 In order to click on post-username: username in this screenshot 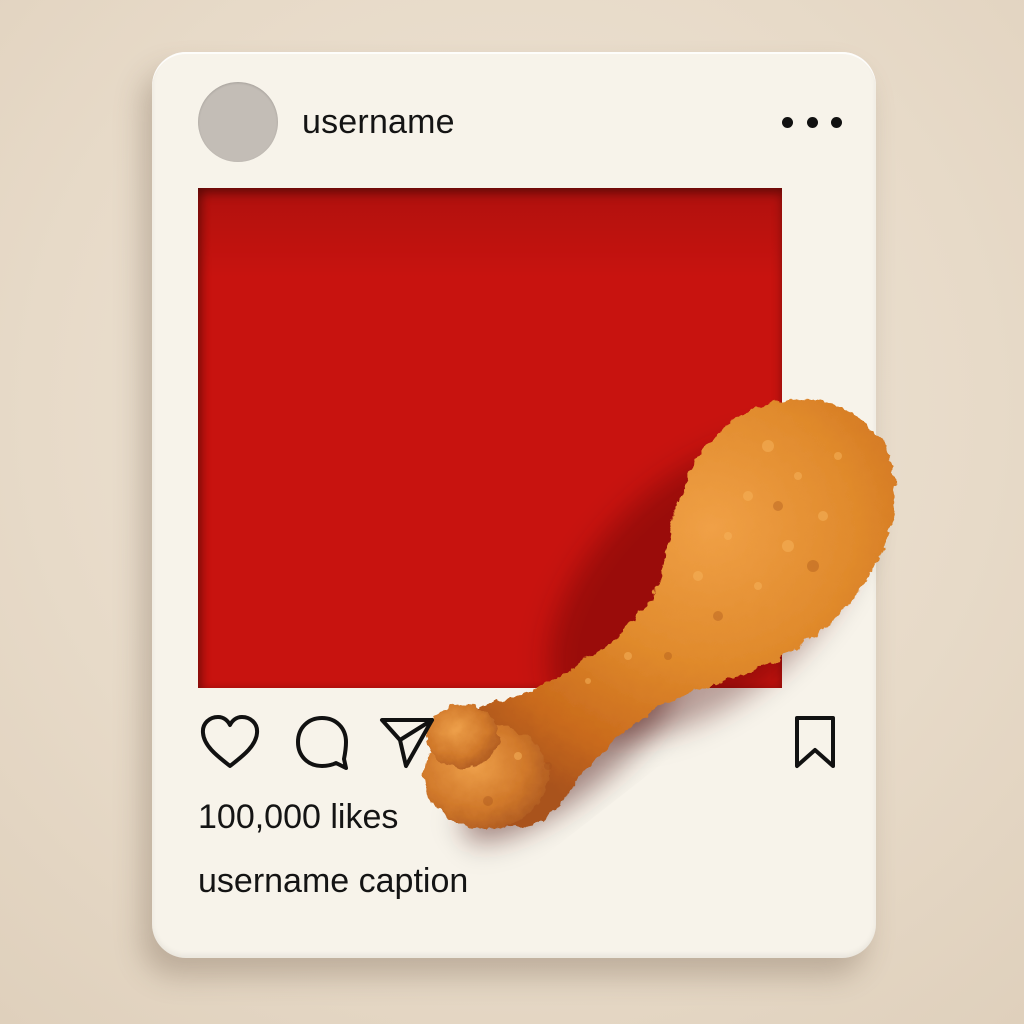, I will do `click(378, 122)`.